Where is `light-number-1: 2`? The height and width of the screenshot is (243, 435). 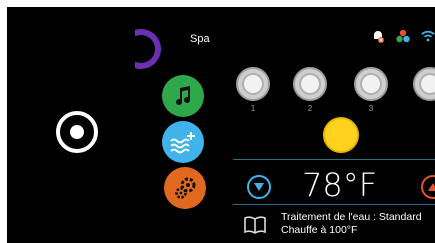 light-number-1: 2 is located at coordinates (310, 108).